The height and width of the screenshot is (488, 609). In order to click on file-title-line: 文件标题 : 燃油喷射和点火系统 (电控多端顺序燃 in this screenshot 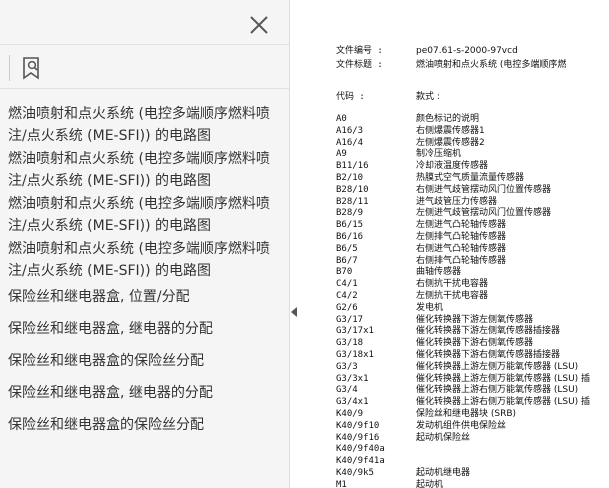, I will do `click(451, 65)`.